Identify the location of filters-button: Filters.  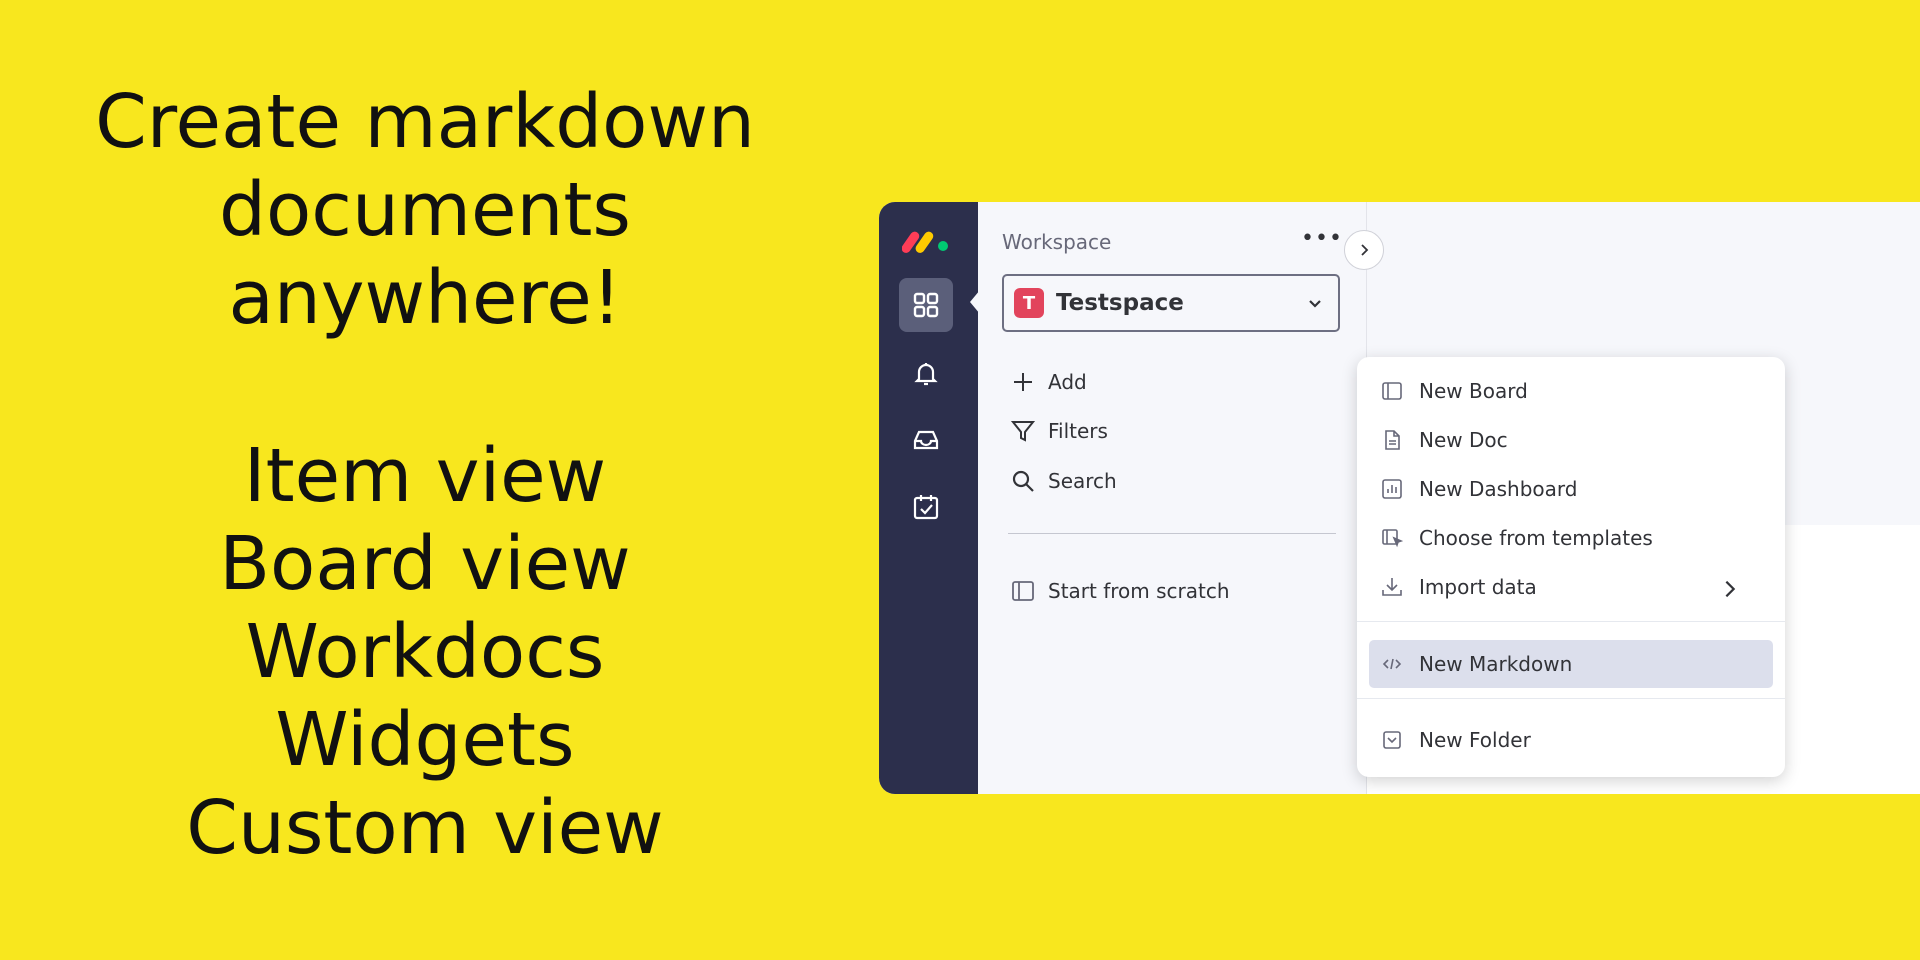
(1059, 431).